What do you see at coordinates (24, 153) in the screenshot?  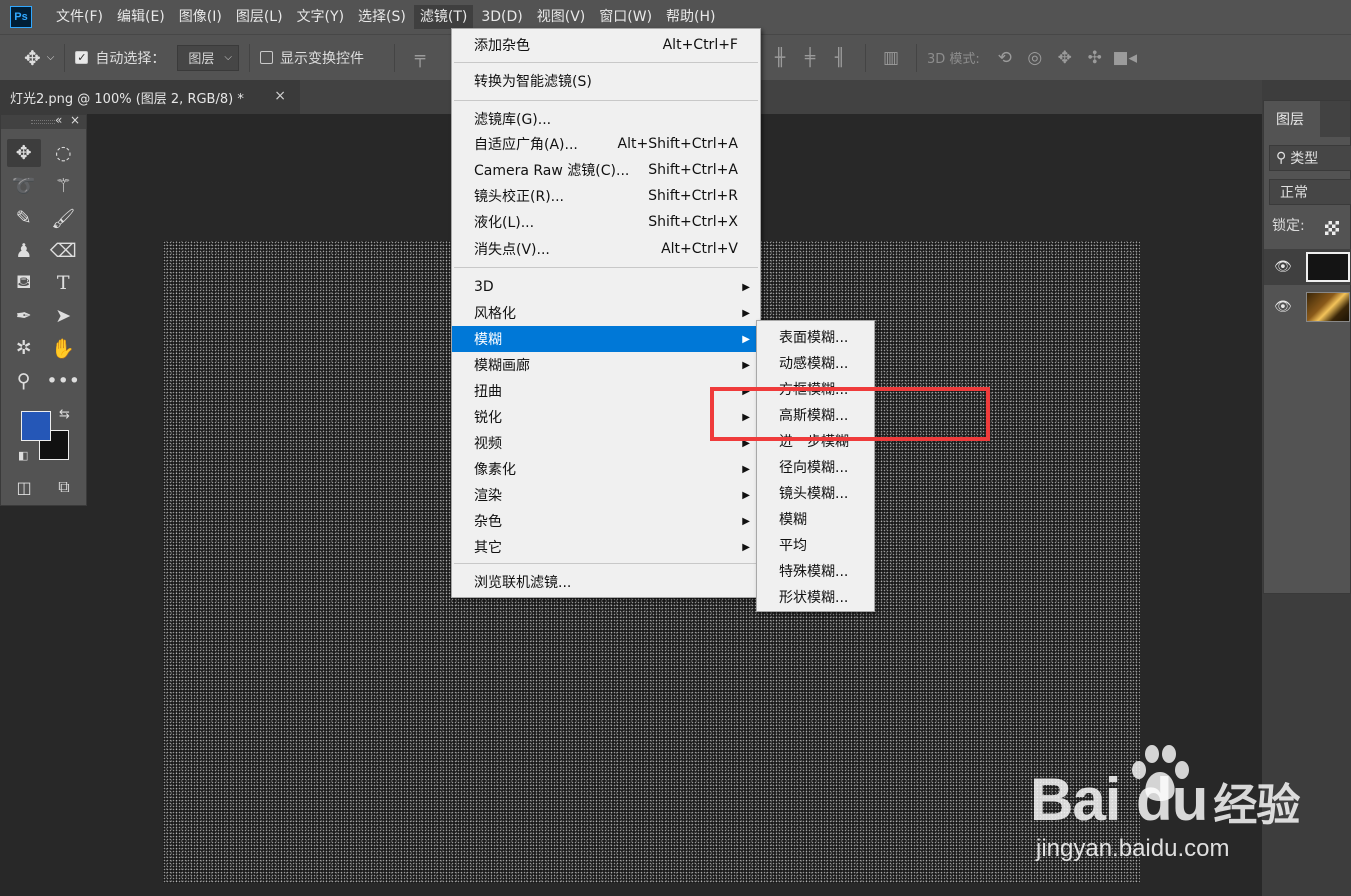 I see `move-tool-icon: ✥` at bounding box center [24, 153].